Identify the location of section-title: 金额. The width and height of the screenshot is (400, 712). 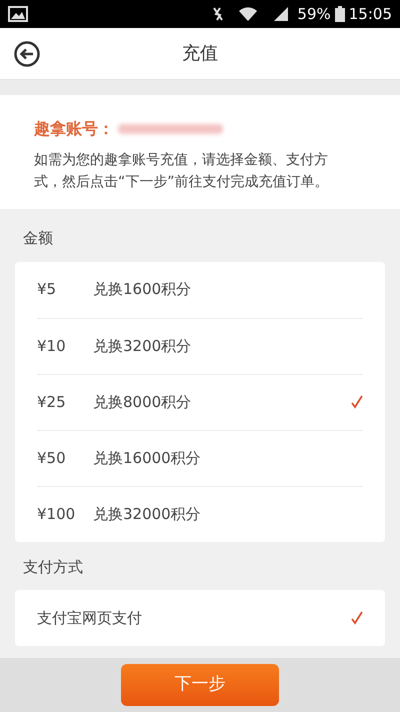
(38, 238).